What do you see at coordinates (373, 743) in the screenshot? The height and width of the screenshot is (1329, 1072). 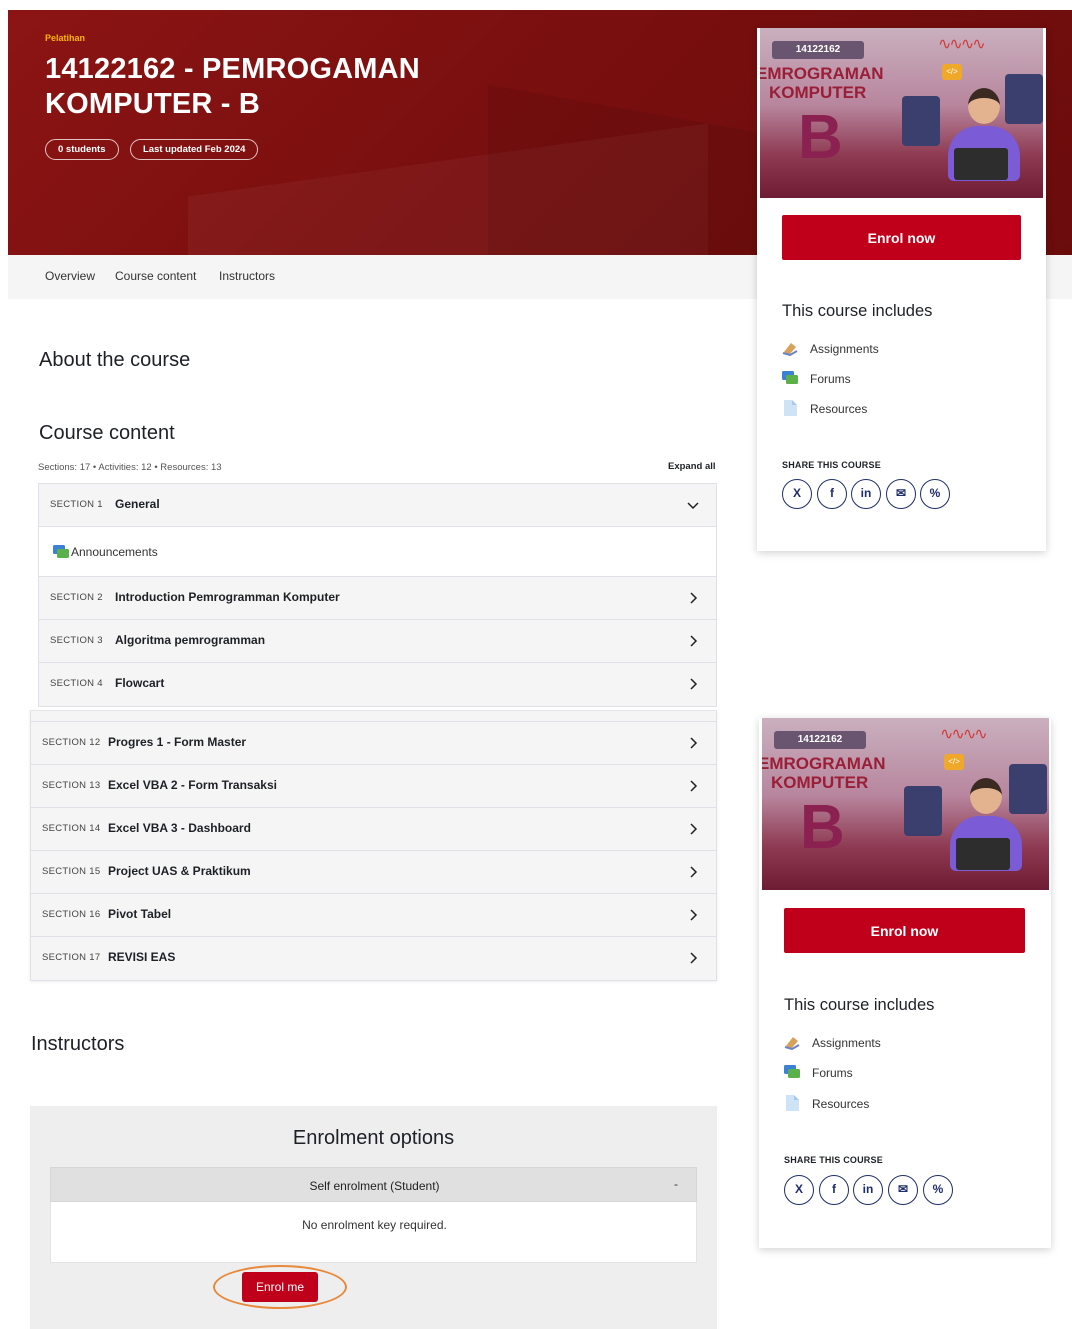 I see `section-row: SECTION 12 Progres 1 - Form Master` at bounding box center [373, 743].